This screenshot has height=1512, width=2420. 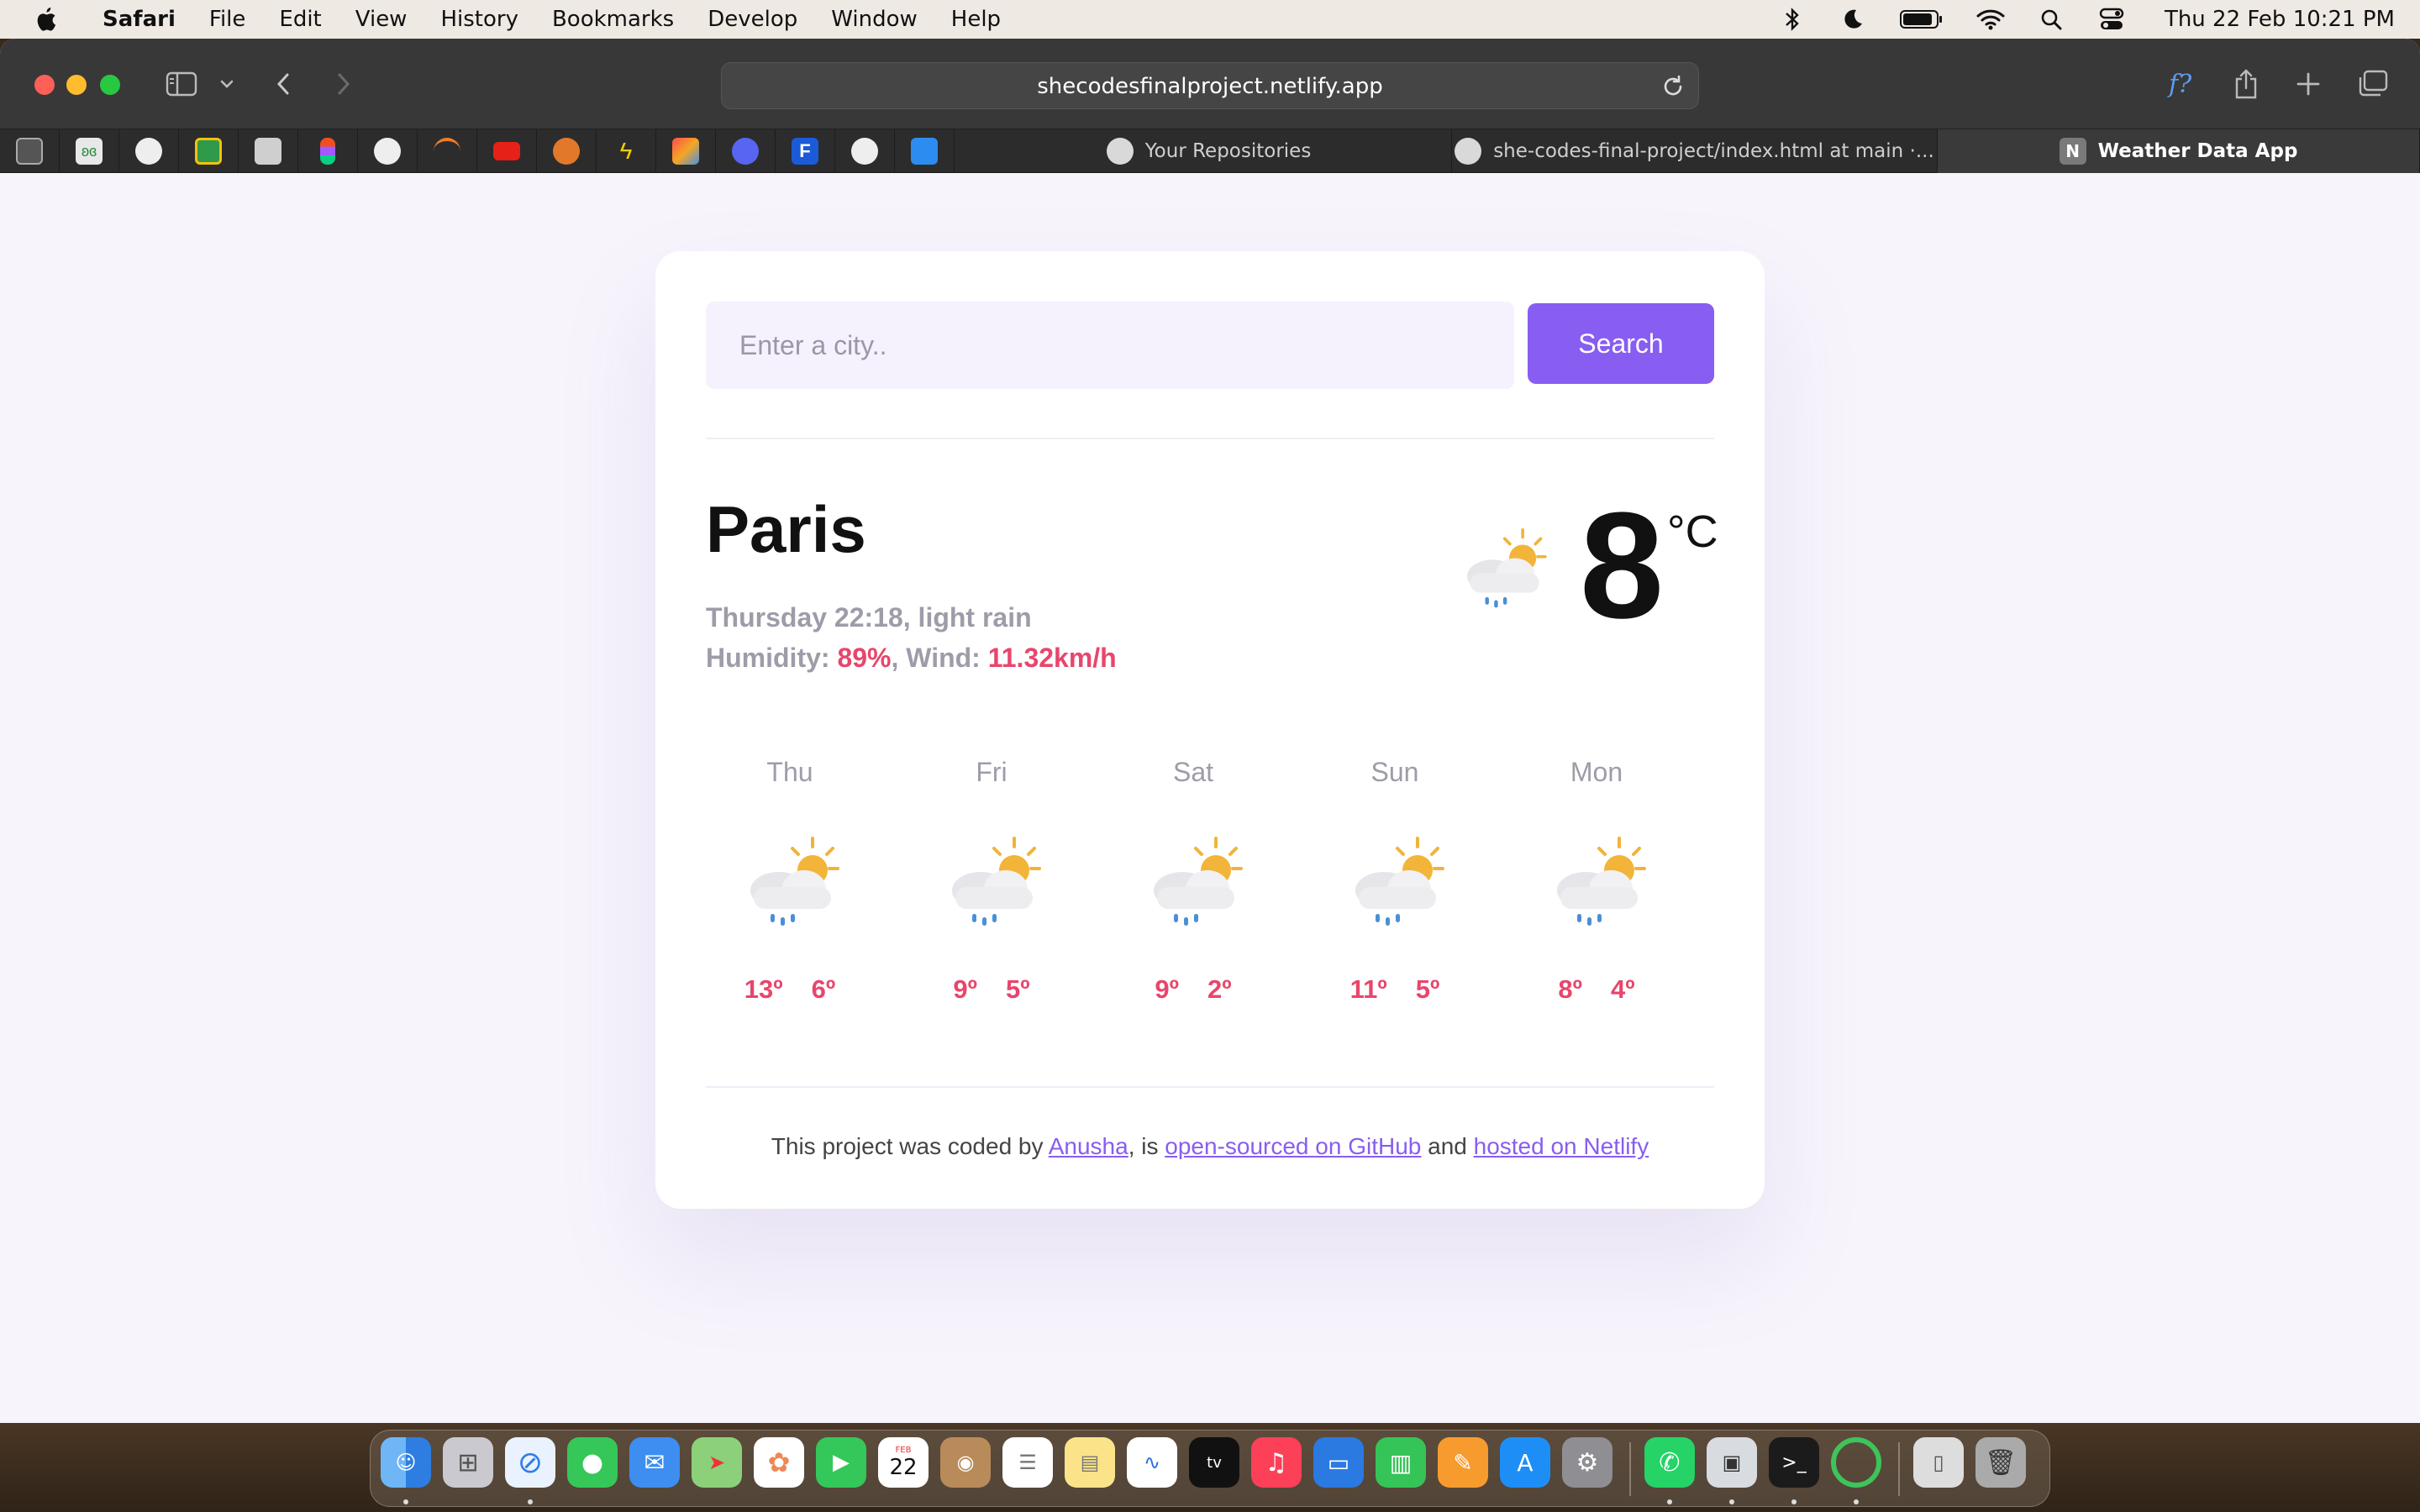 I want to click on city-search-input, so click(x=1110, y=345).